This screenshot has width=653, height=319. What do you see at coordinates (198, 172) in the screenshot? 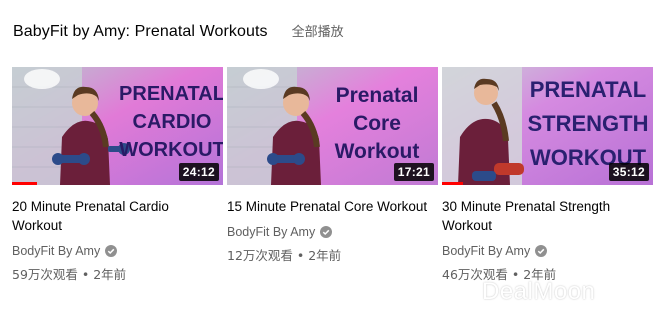
I see `video-duration: 24:12` at bounding box center [198, 172].